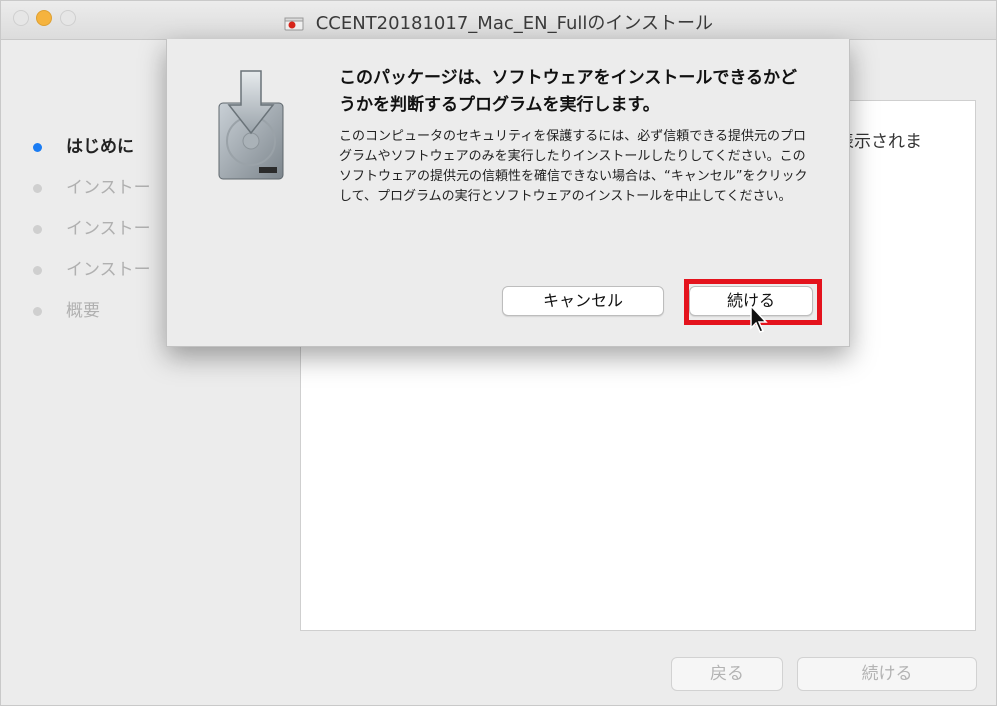 The width and height of the screenshot is (997, 706). What do you see at coordinates (727, 674) in the screenshot?
I see `back-button: 戻る` at bounding box center [727, 674].